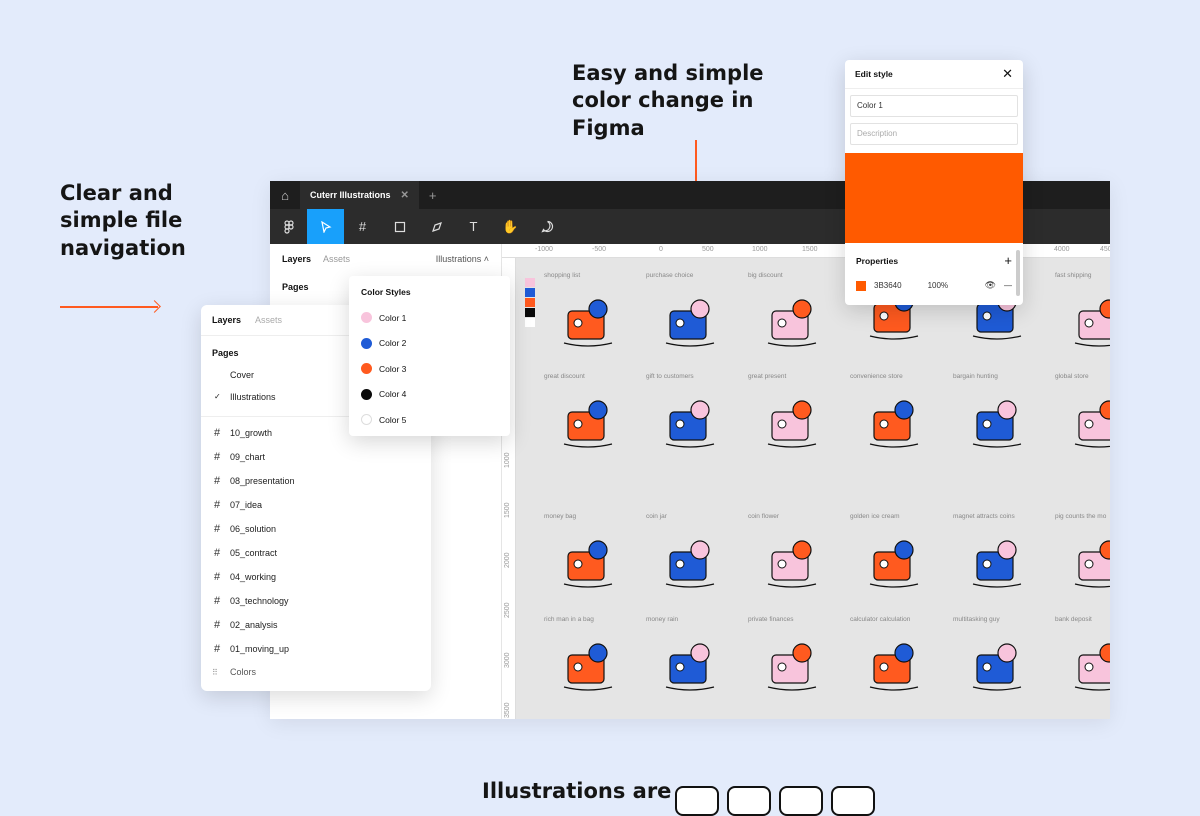  I want to click on illustration-frame: bank deposit, so click(1082, 659).